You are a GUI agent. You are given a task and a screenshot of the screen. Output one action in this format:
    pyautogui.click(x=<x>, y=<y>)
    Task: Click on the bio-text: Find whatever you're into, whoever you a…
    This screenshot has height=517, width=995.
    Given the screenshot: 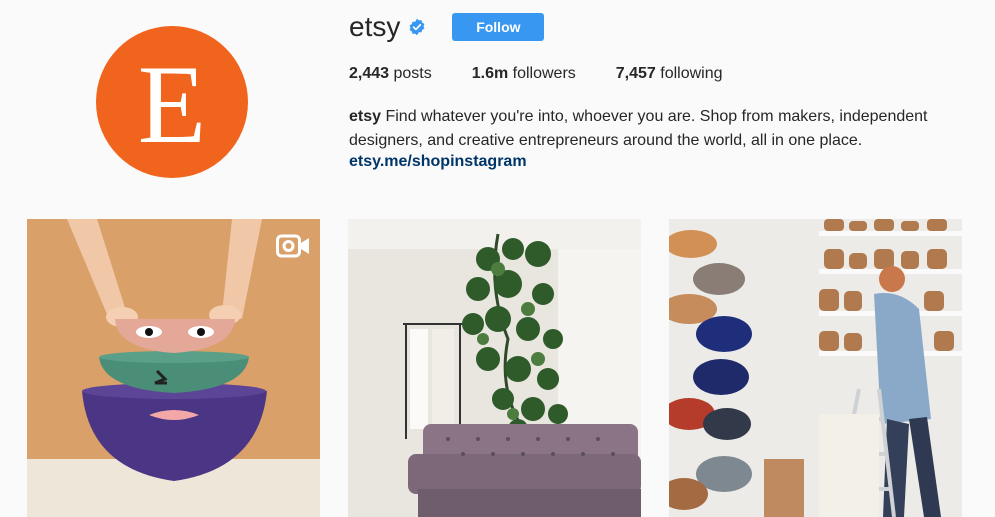 What is the action you would take?
    pyautogui.click(x=638, y=128)
    